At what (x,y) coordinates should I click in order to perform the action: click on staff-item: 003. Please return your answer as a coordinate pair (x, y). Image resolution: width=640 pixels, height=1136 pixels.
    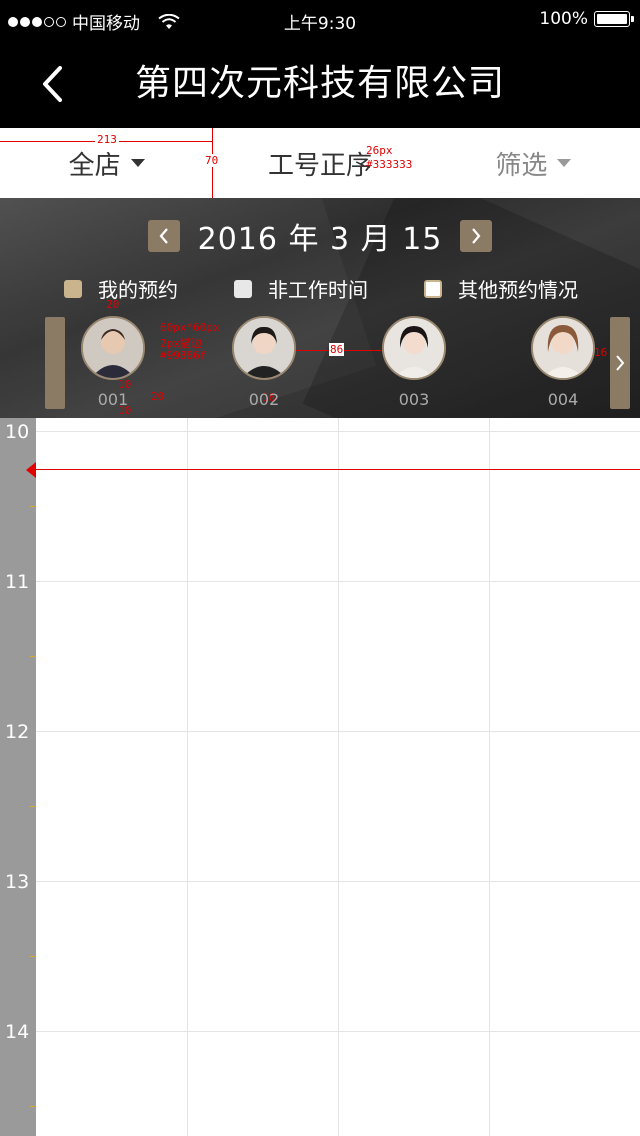
    Looking at the image, I should click on (414, 362).